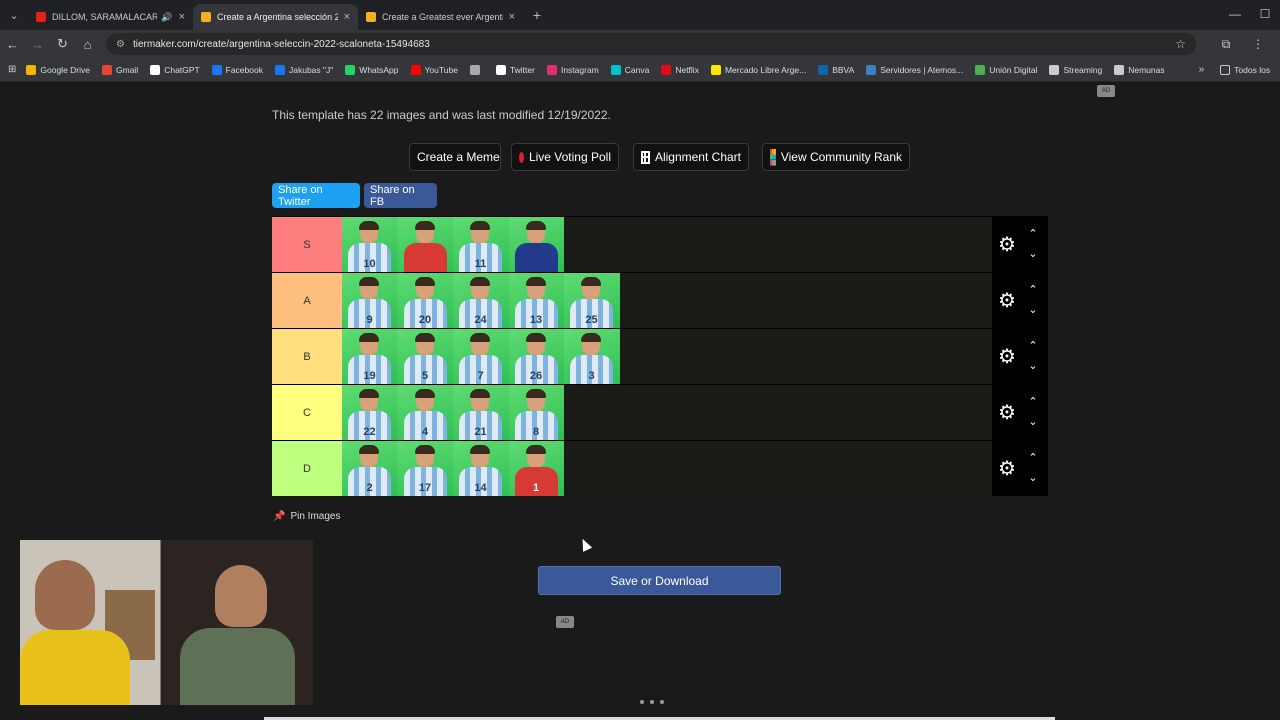 The width and height of the screenshot is (1280, 720). I want to click on more-bookmarks-icon: », so click(1202, 69).